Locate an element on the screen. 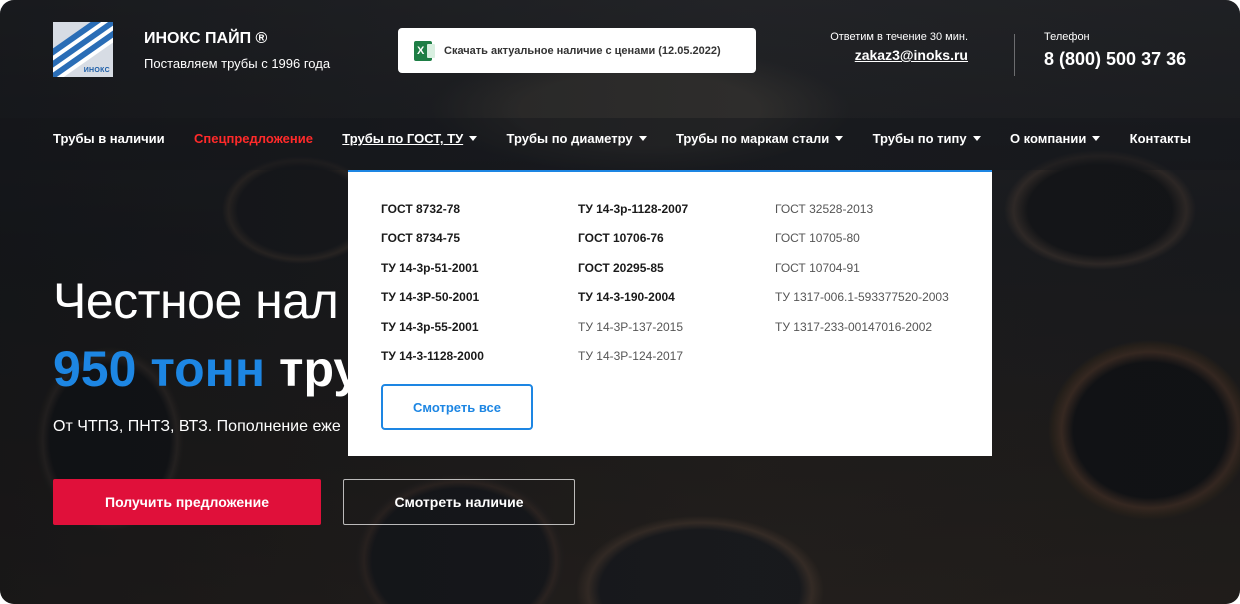 The height and width of the screenshot is (604, 1240). nav-special-offer: Спецпредложение is located at coordinates (253, 138).